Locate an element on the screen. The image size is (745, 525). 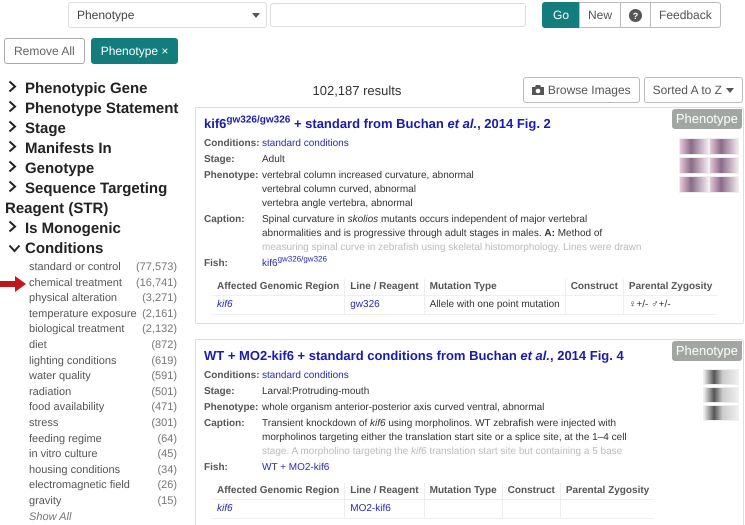
field-value: vertebral column curved, abnormal is located at coordinates (339, 190).